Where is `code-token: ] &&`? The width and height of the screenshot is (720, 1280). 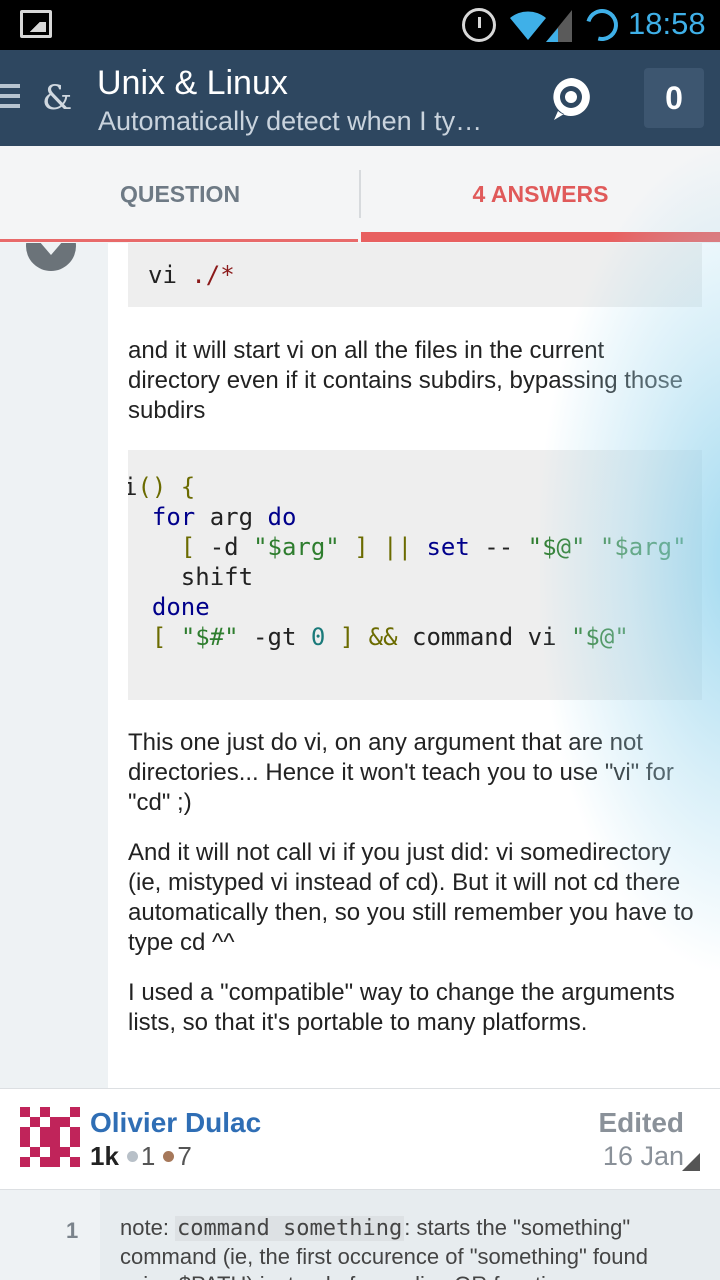
code-token: ] && is located at coordinates (369, 637).